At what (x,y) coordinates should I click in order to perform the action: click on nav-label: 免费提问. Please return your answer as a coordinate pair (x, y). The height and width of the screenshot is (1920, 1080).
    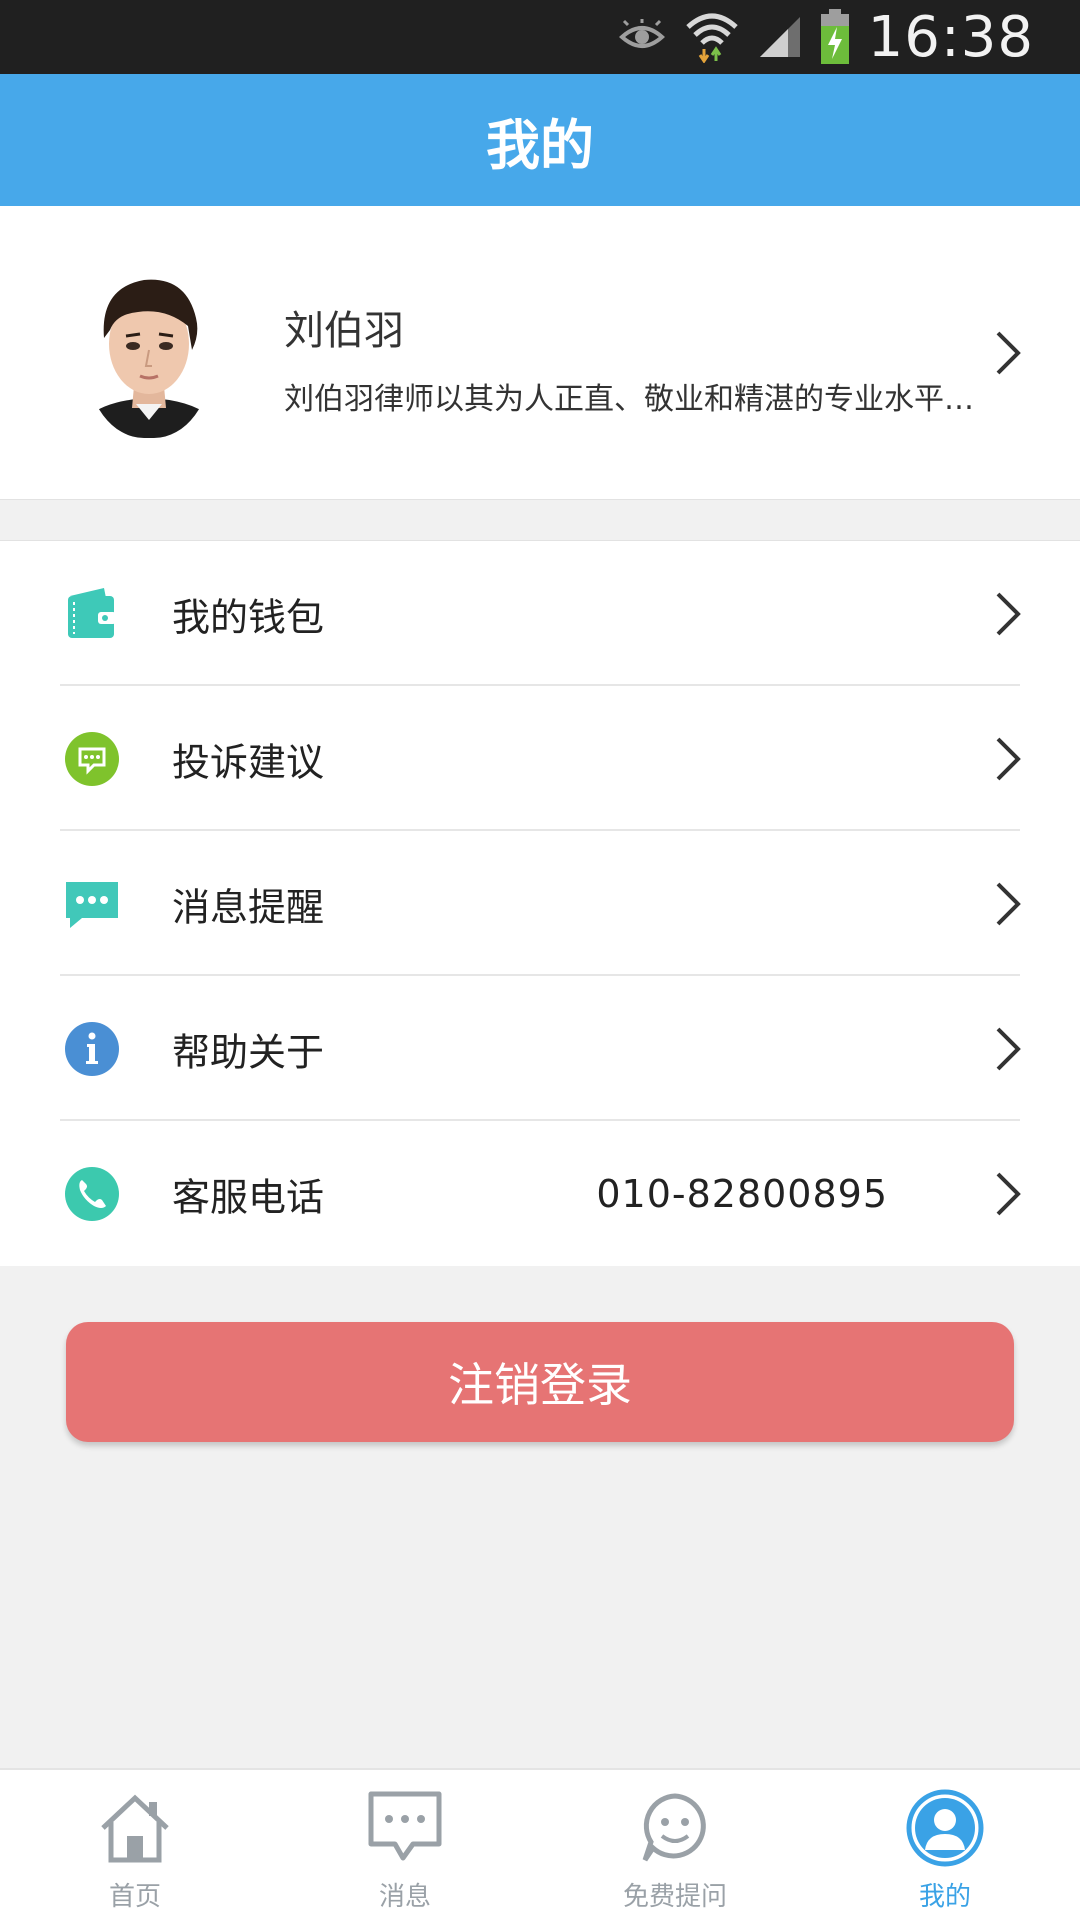
    Looking at the image, I should click on (674, 1897).